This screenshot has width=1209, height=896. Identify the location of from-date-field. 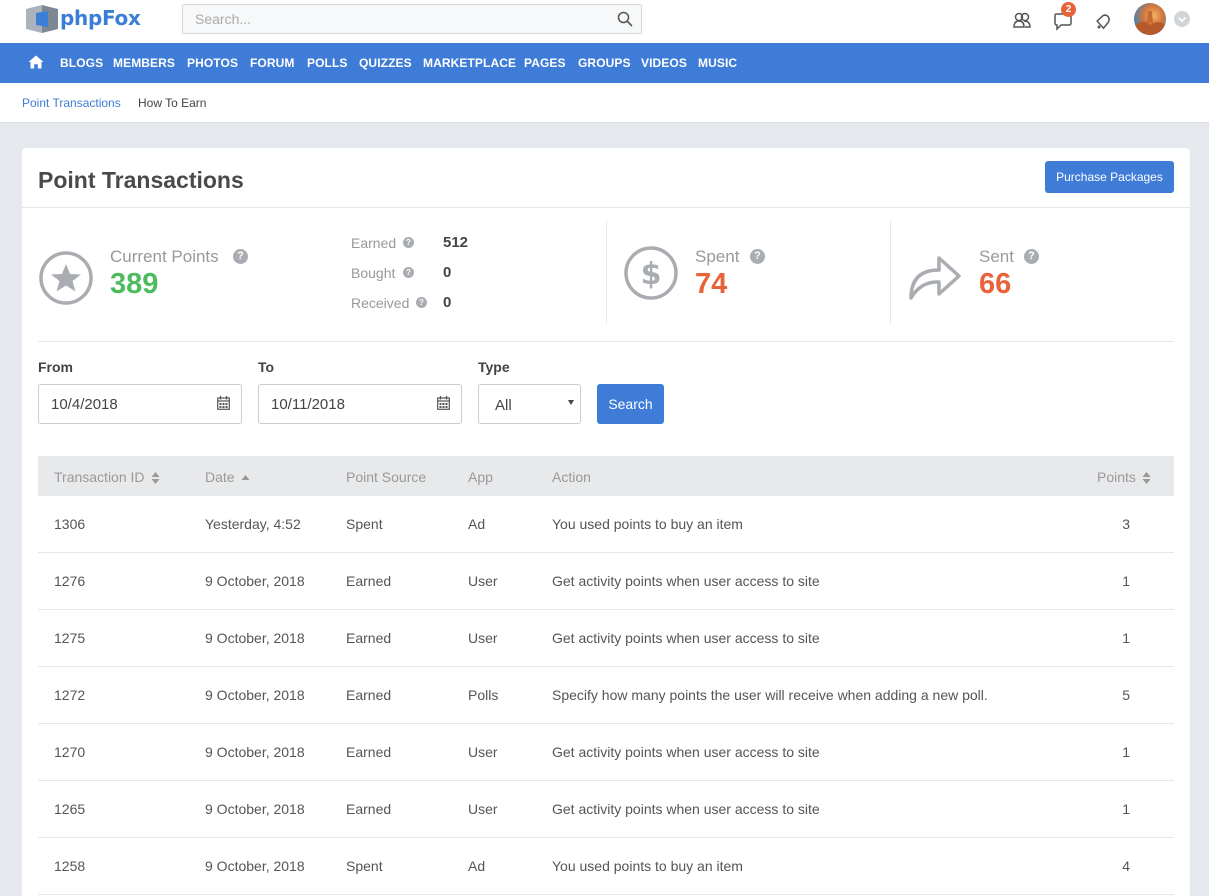
(140, 404).